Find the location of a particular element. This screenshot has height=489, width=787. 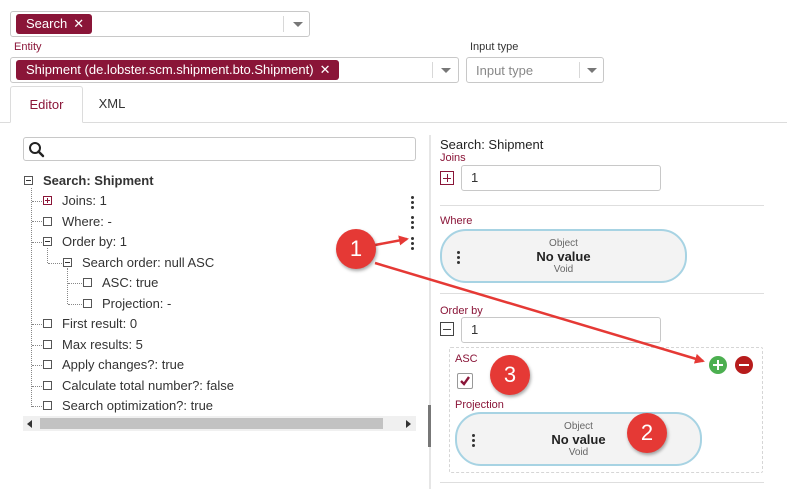

annotation-badge-3: 3 is located at coordinates (510, 375).